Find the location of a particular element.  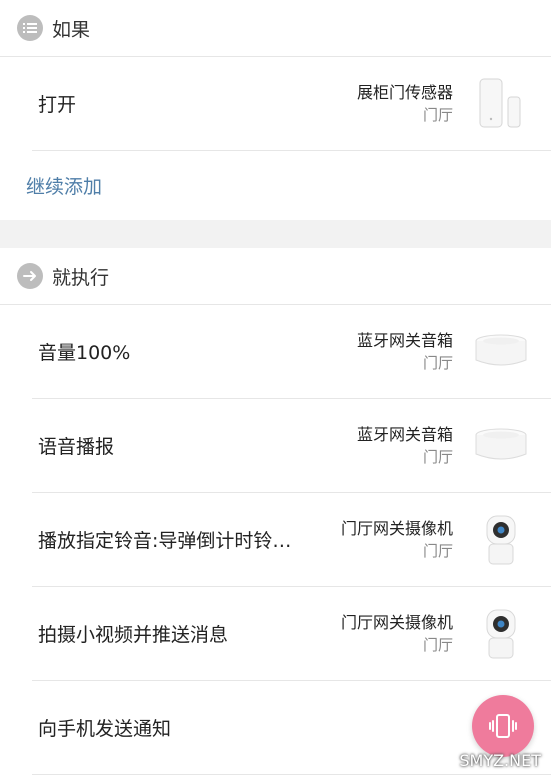

watermark: SMYZ.NET is located at coordinates (500, 760).